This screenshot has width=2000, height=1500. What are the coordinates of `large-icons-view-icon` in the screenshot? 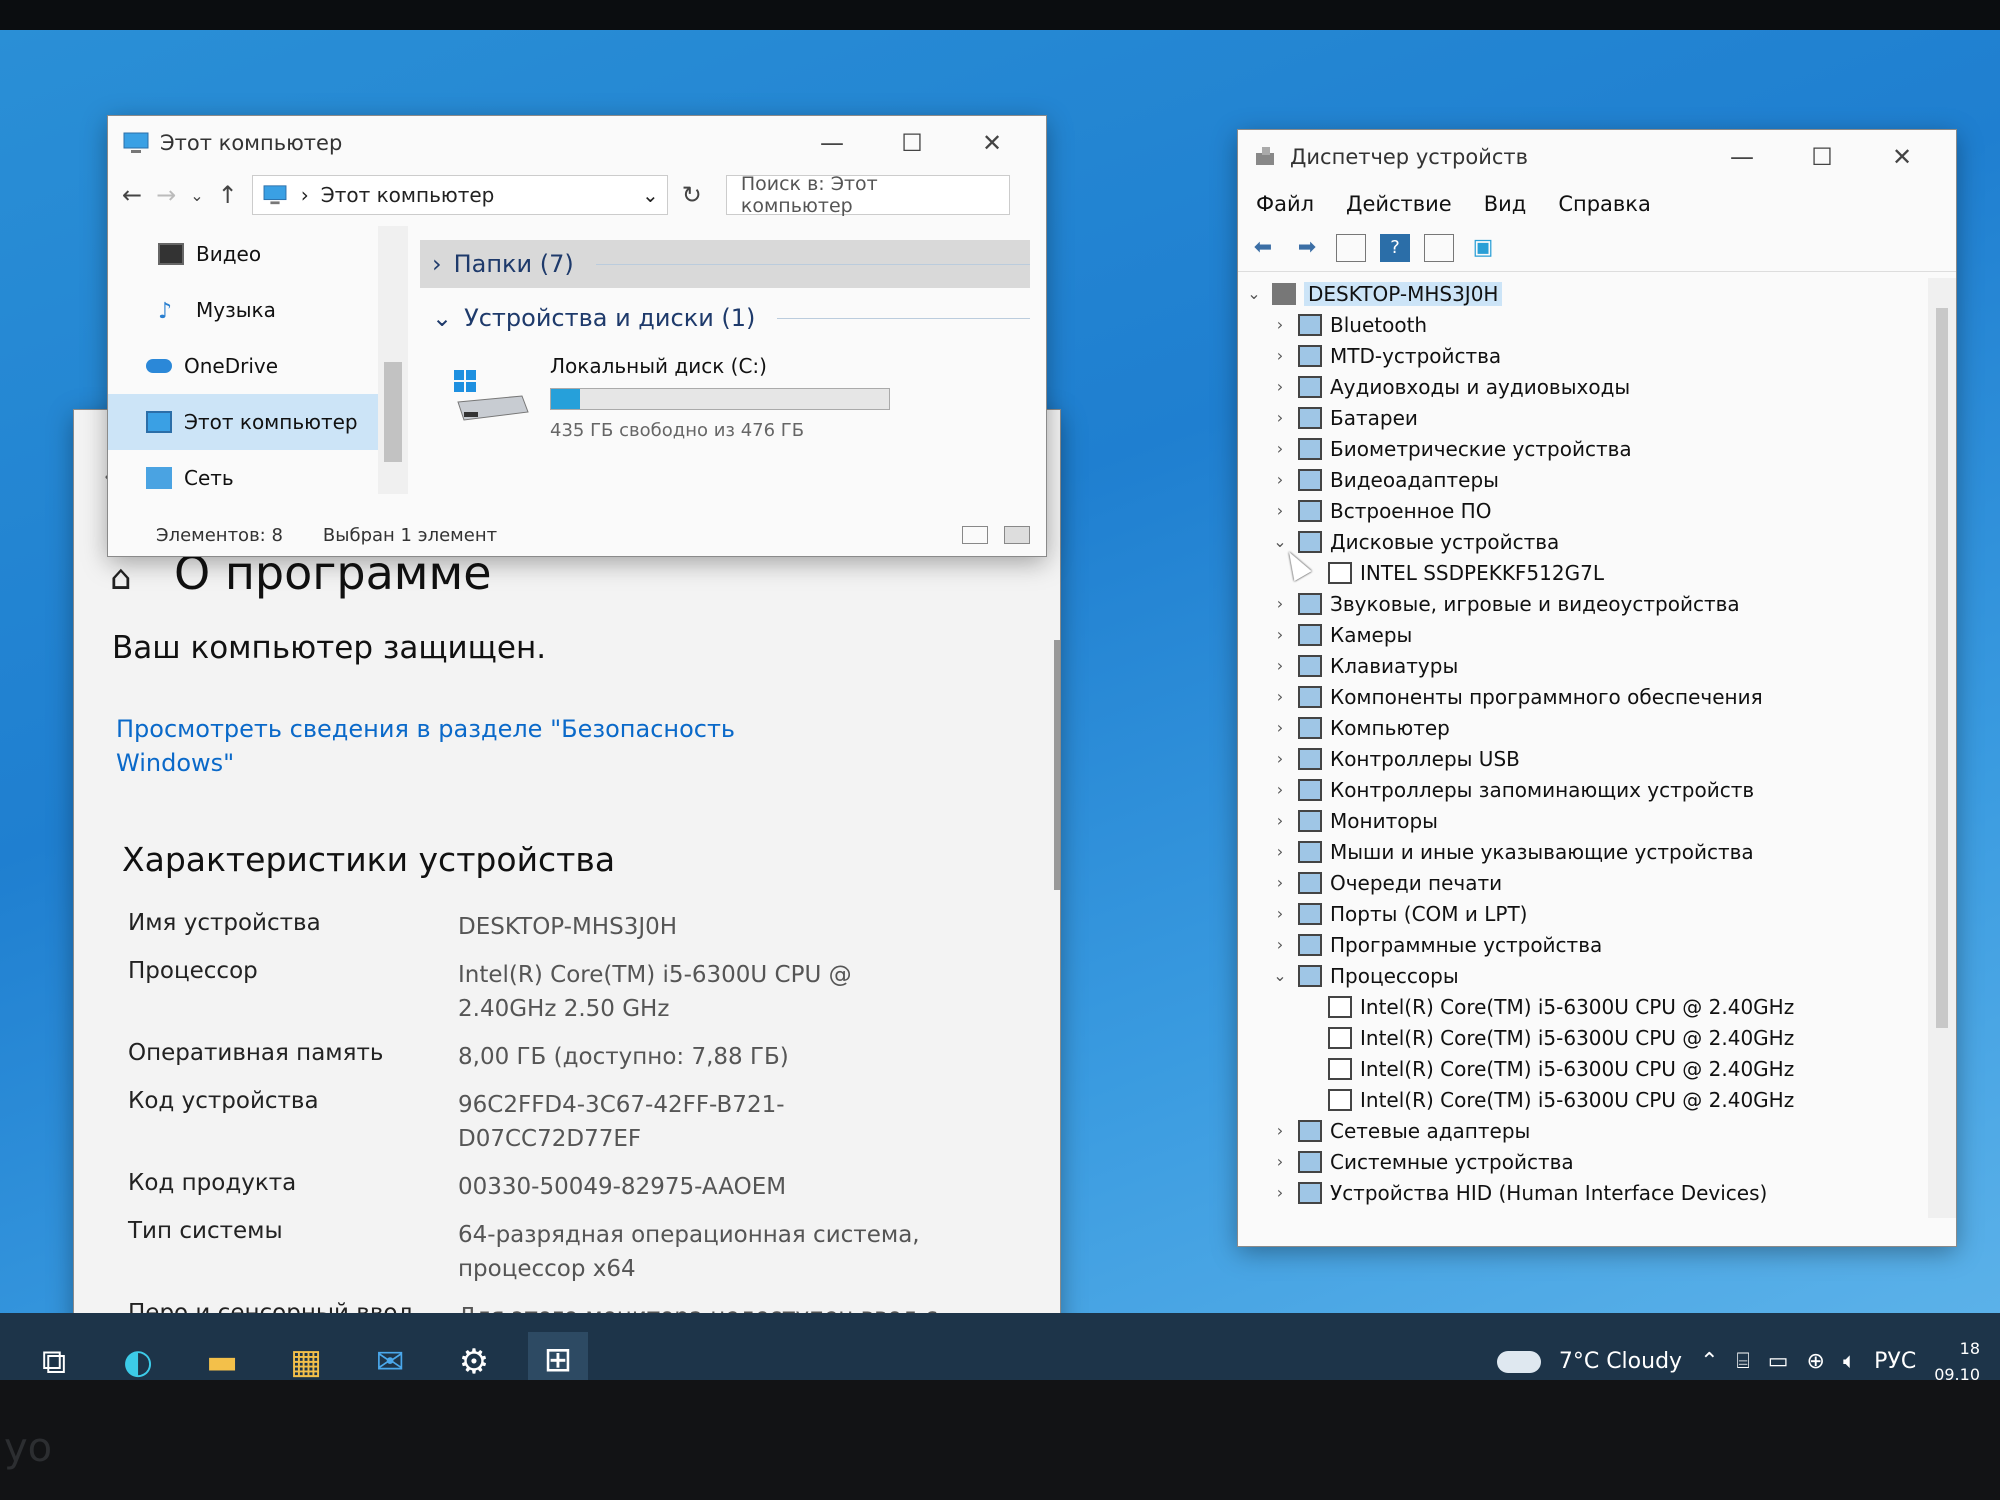 It's located at (1017, 535).